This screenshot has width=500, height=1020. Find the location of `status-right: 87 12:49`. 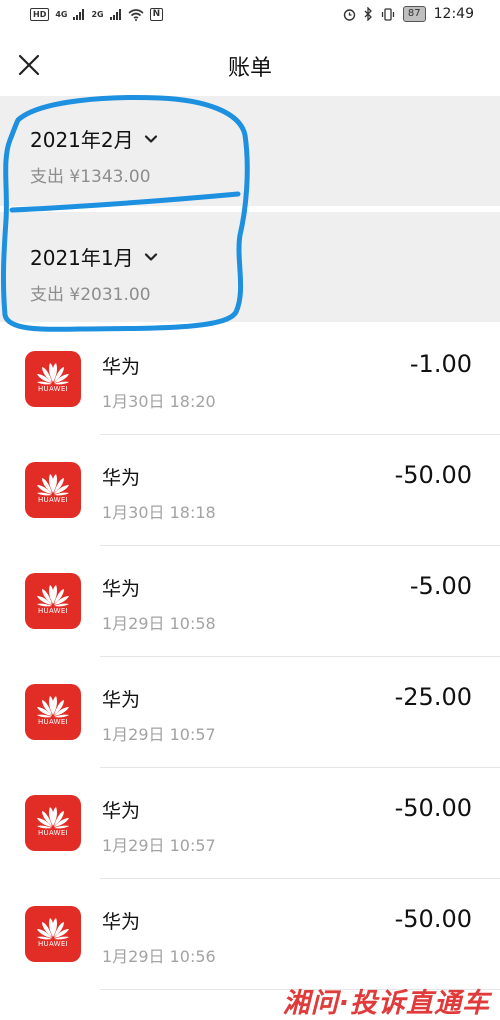

status-right: 87 12:49 is located at coordinates (408, 14).